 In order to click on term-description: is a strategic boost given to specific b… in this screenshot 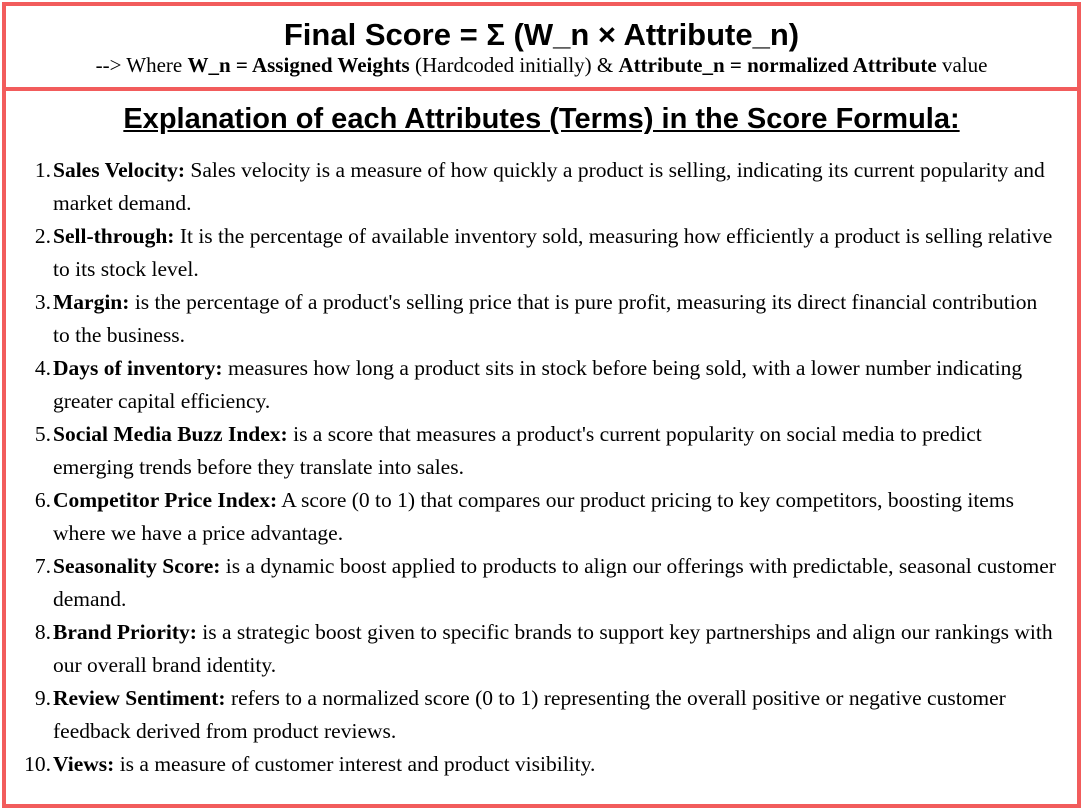, I will do `click(553, 648)`.